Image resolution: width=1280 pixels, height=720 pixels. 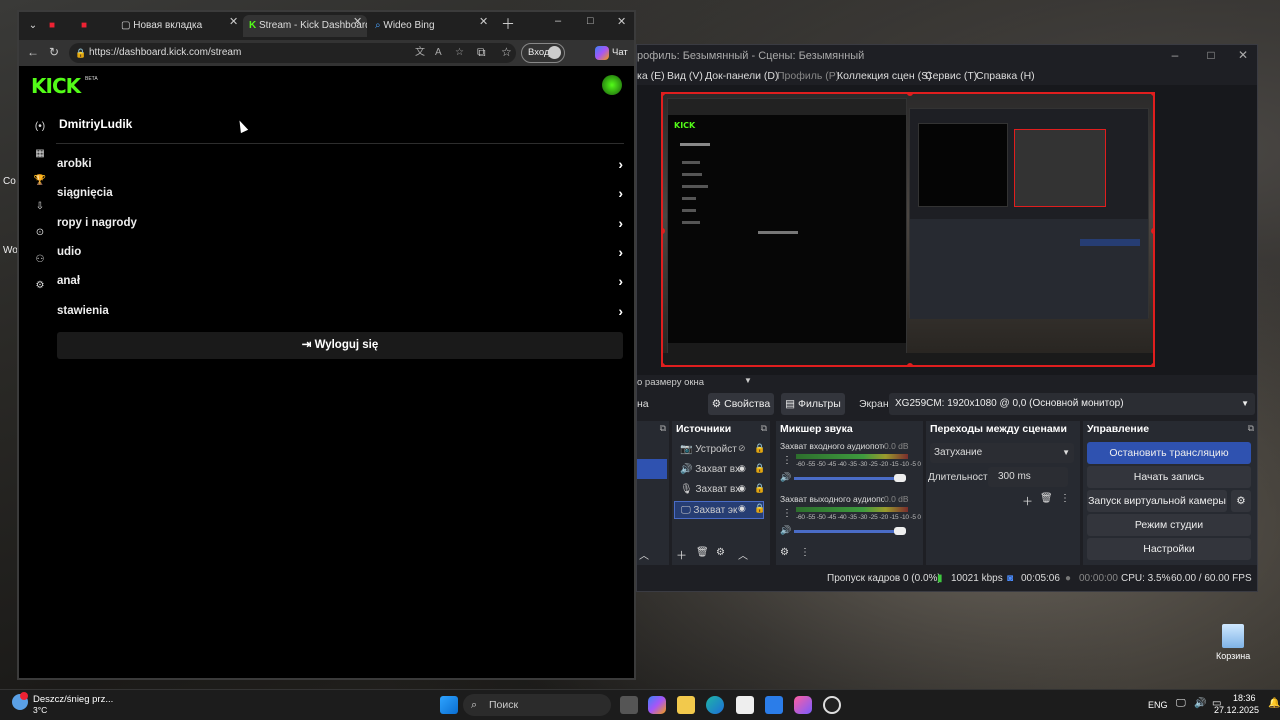 I want to click on file-explorer-icon, so click(x=686, y=705).